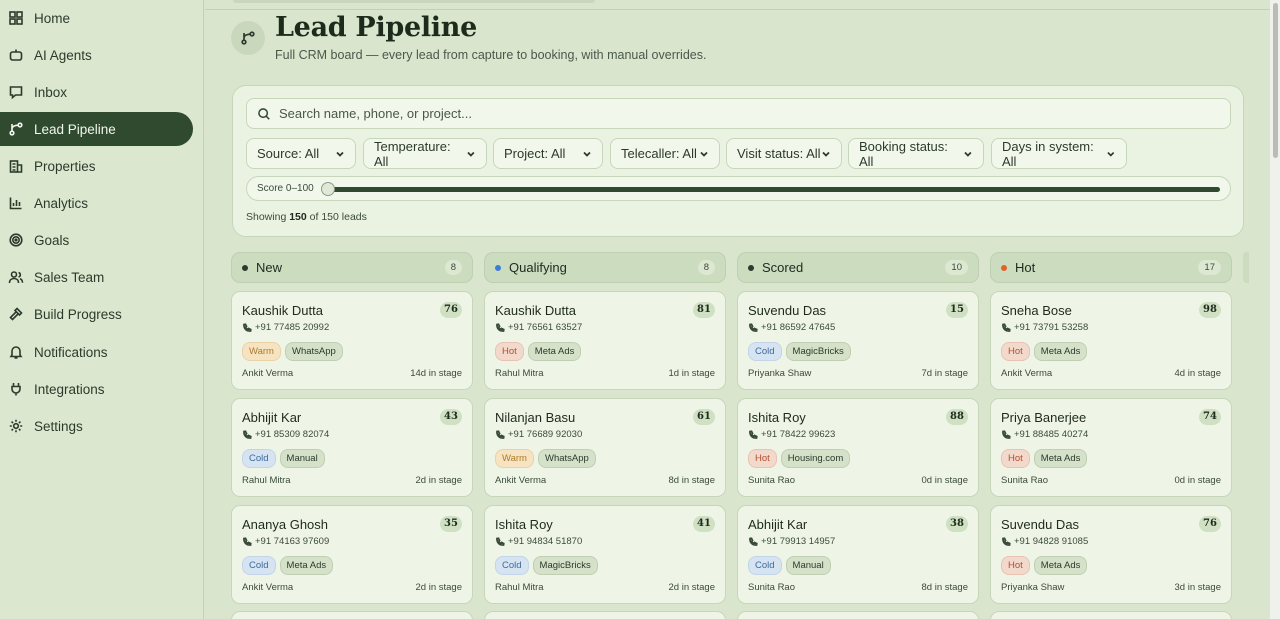 The image size is (1280, 619). Describe the element at coordinates (789, 565) in the screenshot. I see `lead-tags: Cold Manual` at that location.